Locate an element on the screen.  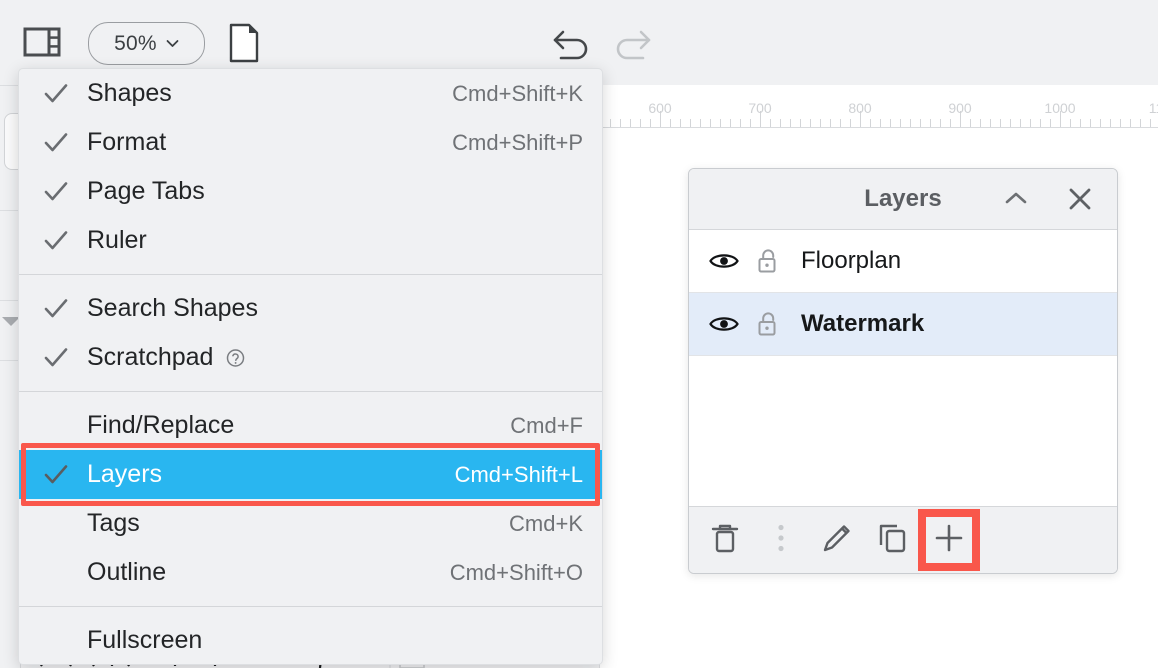
dots-vertical-icon is located at coordinates (781, 540).